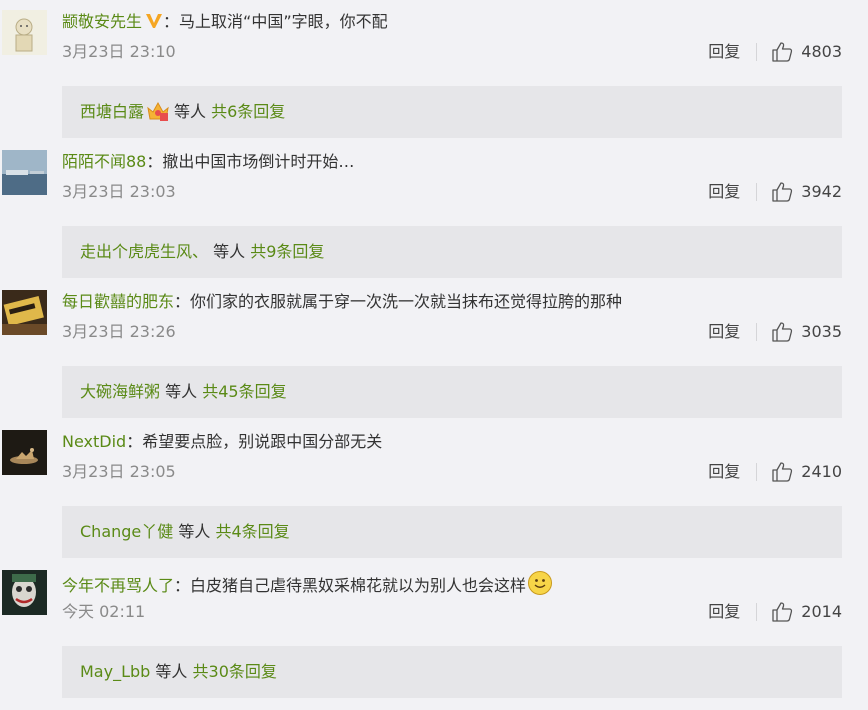 The width and height of the screenshot is (868, 710). Describe the element at coordinates (119, 471) in the screenshot. I see `comment-time: 3月23日 23:05` at that location.